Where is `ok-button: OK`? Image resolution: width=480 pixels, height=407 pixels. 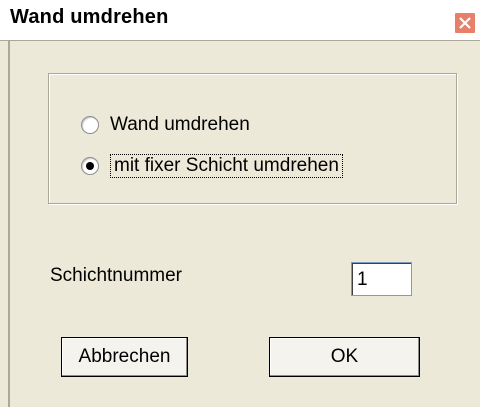 ok-button: OK is located at coordinates (344, 357).